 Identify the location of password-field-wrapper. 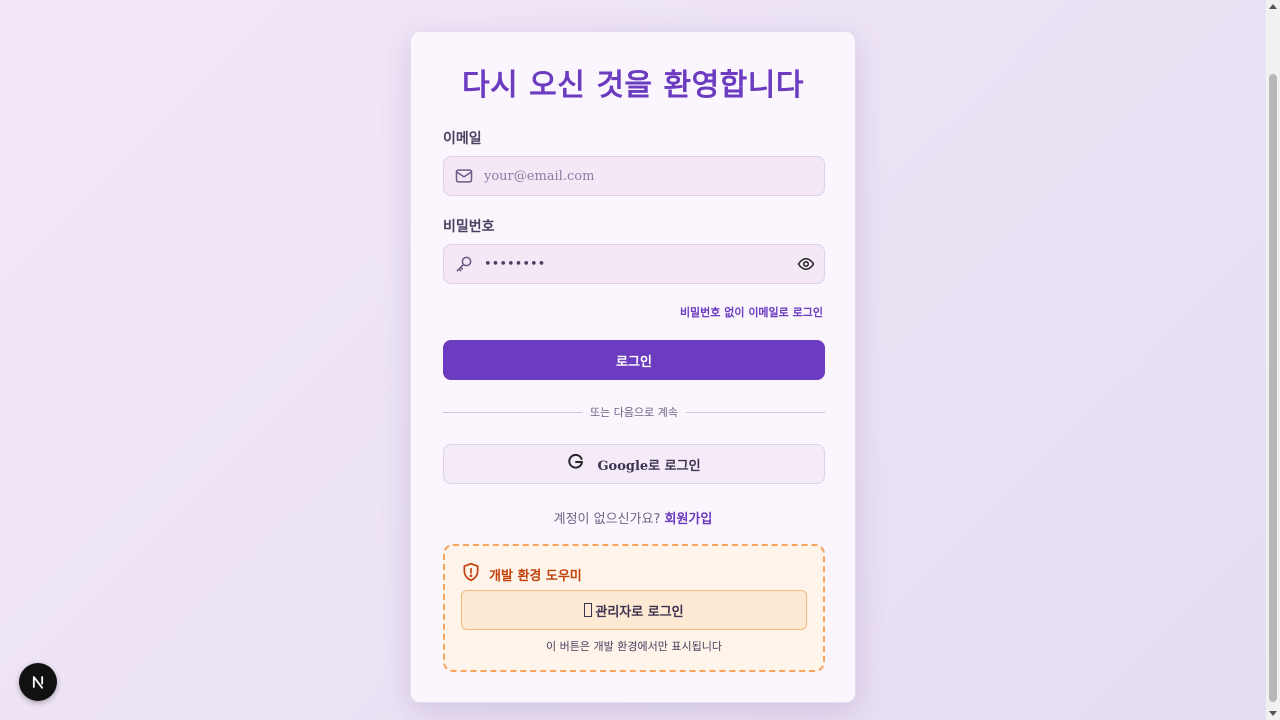
(634, 264).